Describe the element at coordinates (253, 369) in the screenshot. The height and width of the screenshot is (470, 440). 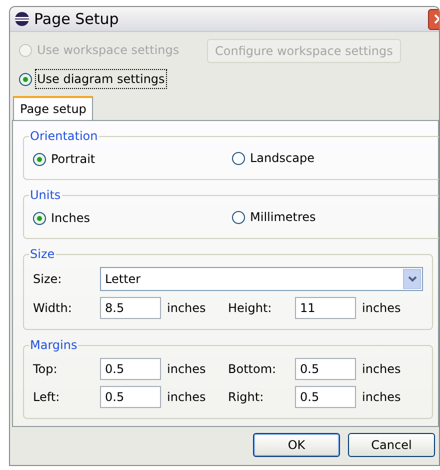
I see `field-label: Bottom:` at that location.